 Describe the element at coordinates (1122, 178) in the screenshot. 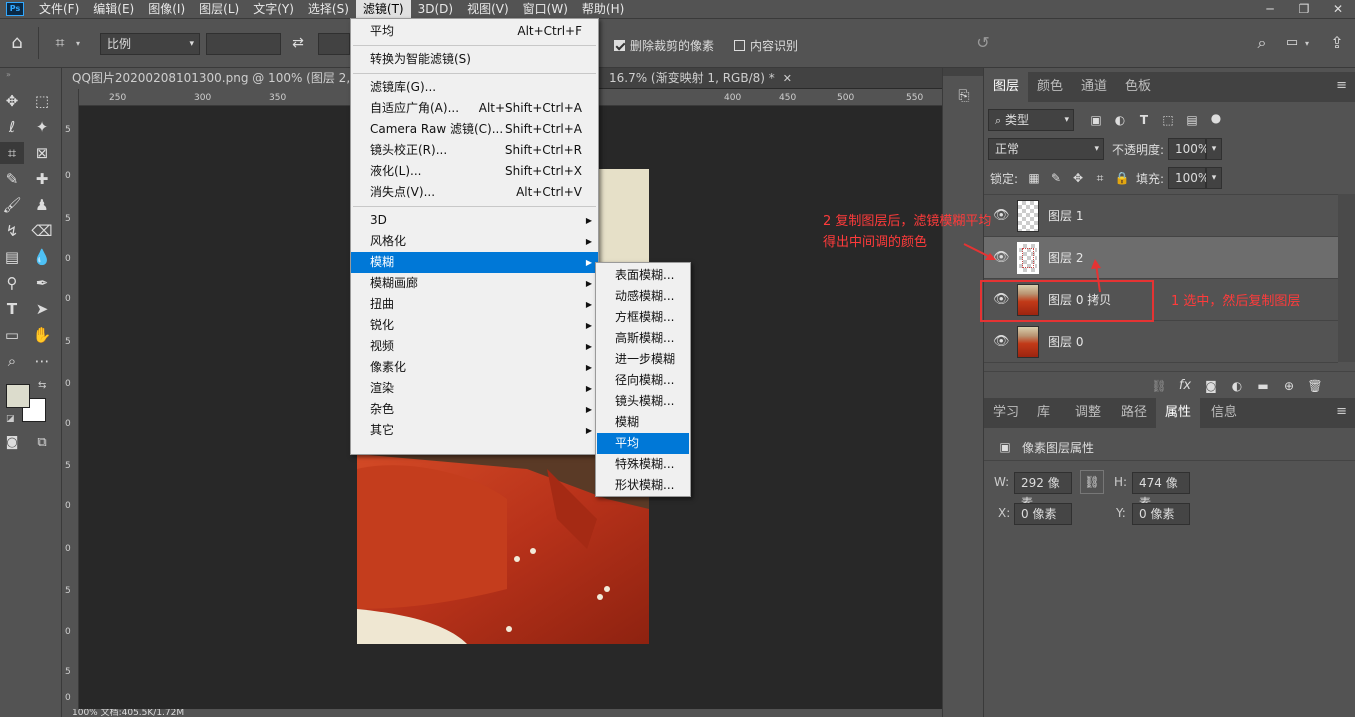

I see `lock-all-icon: 🔒` at that location.